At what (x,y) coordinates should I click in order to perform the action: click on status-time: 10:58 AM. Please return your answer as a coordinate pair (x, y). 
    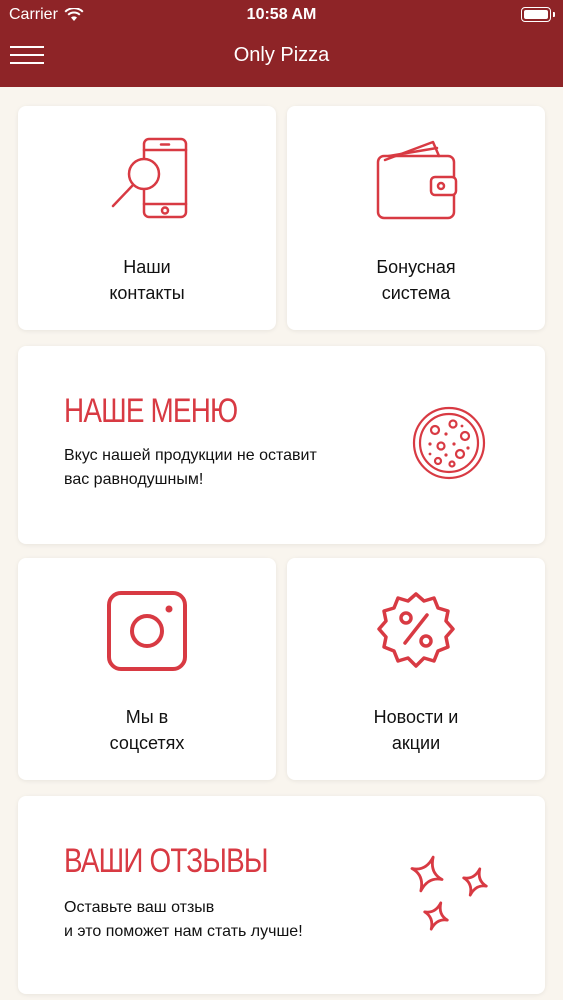
    Looking at the image, I should click on (281, 14).